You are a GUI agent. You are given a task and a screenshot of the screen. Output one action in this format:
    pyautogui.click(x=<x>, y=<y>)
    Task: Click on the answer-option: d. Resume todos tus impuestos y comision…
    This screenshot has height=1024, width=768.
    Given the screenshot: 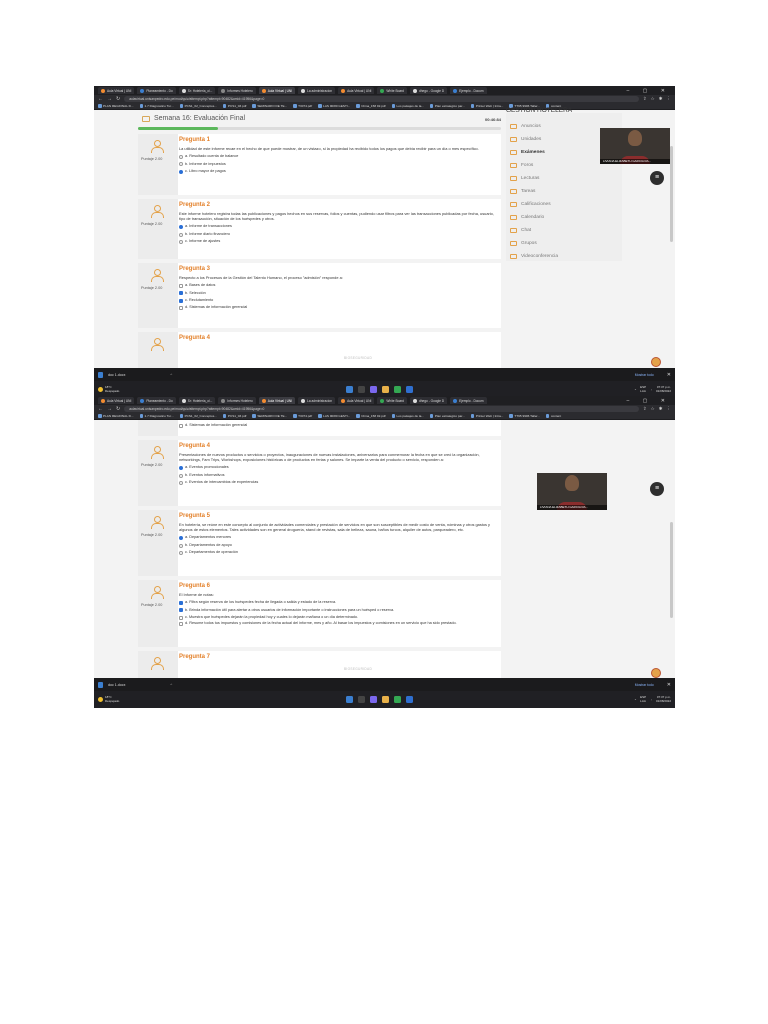 What is the action you would take?
    pyautogui.click(x=337, y=623)
    